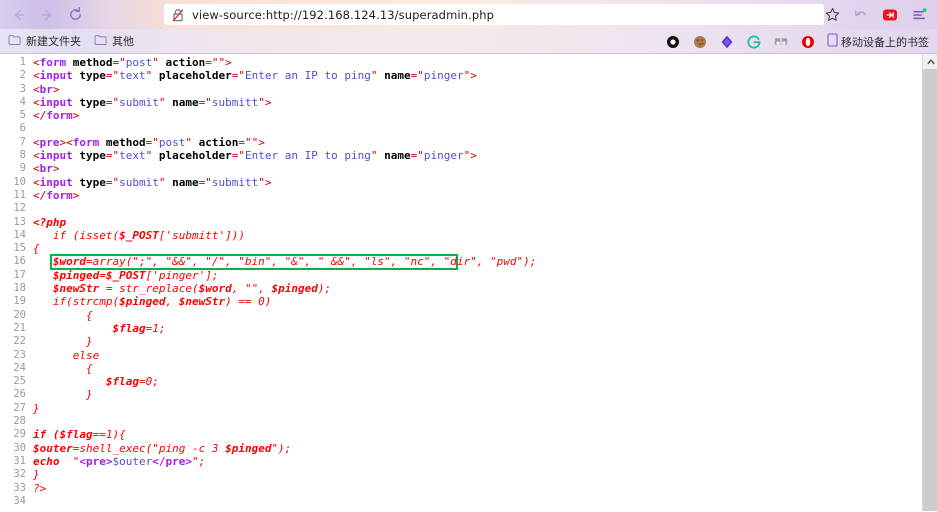  I want to click on hamburger-menu-icon, so click(920, 13).